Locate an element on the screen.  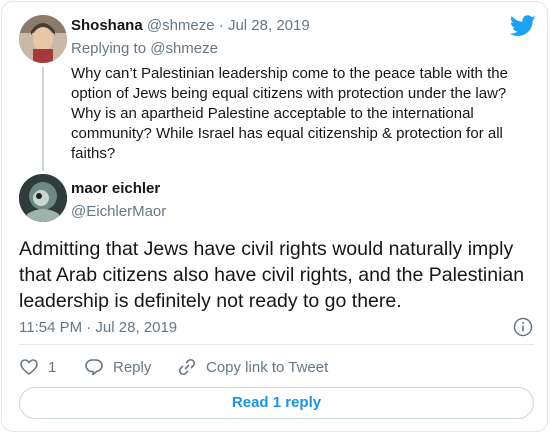
parent-author-handle: @shmeze is located at coordinates (181, 25).